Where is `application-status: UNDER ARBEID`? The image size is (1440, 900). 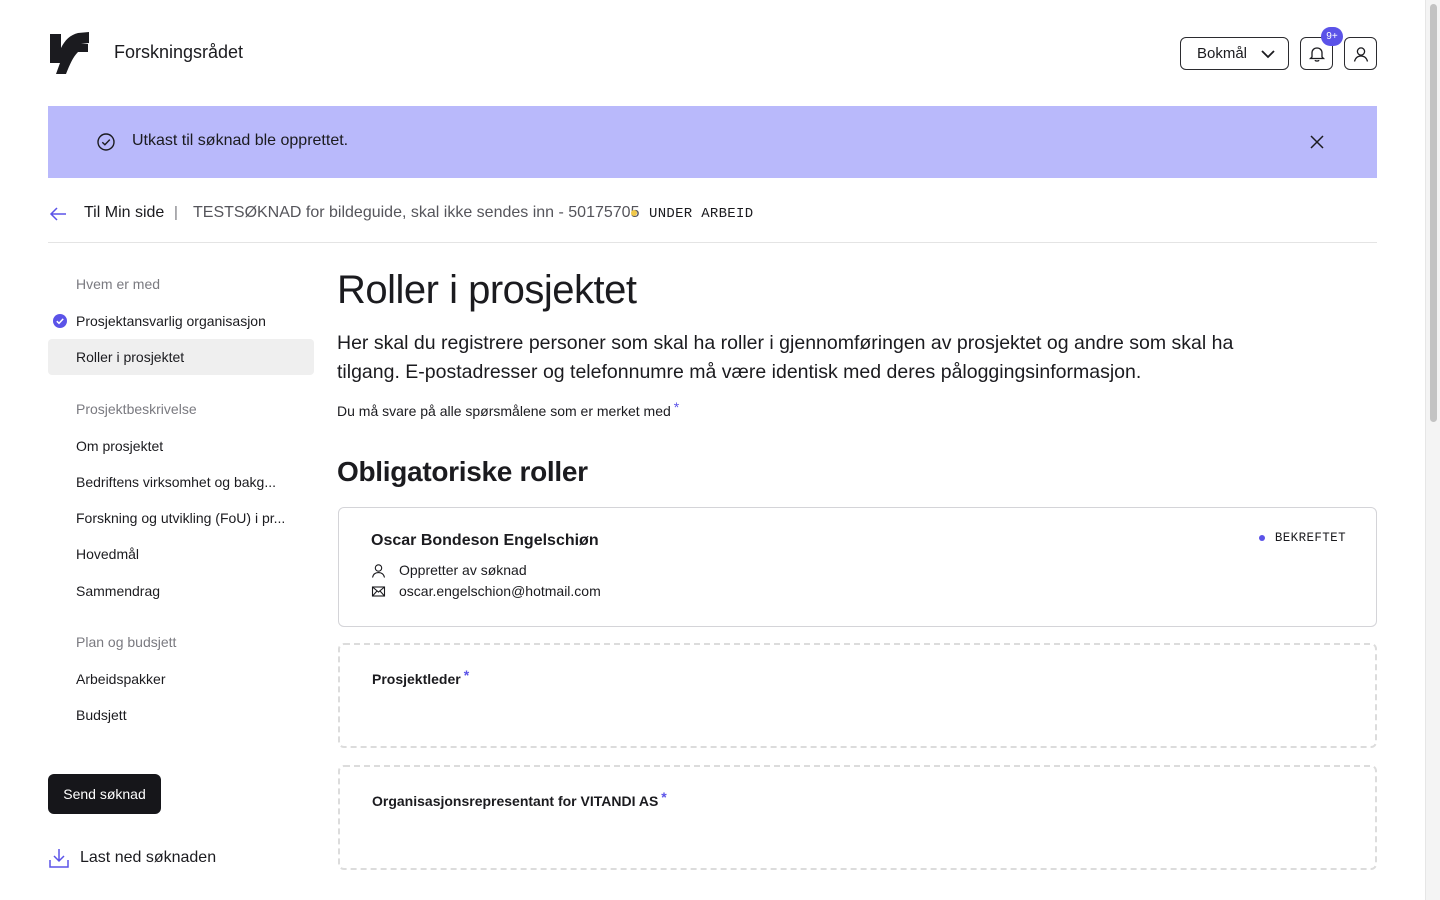
application-status: UNDER ARBEID is located at coordinates (701, 214).